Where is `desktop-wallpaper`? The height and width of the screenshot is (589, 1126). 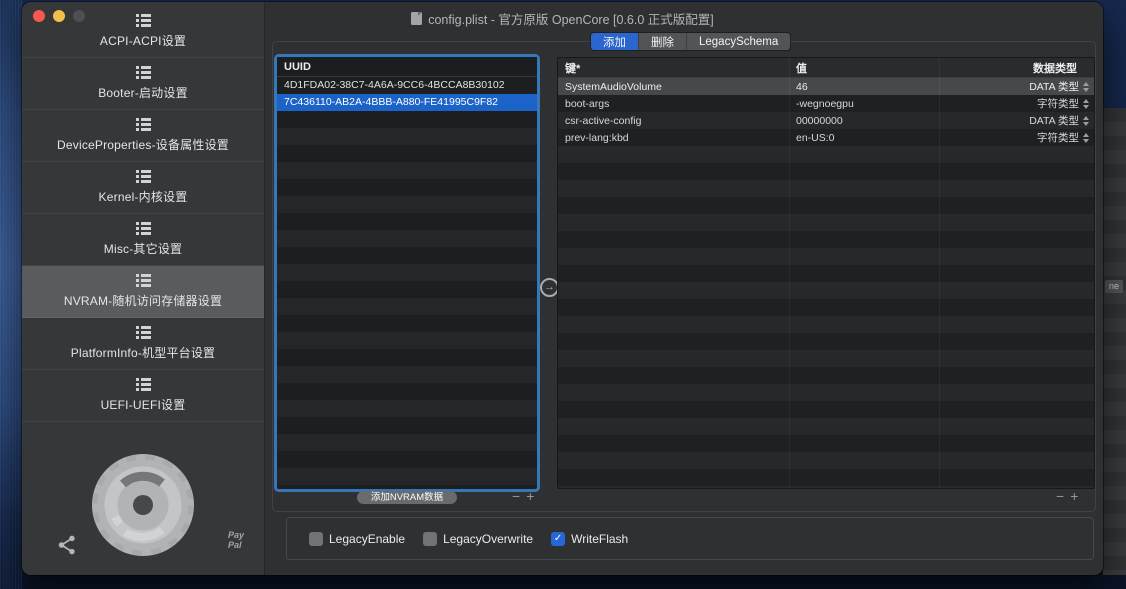 desktop-wallpaper is located at coordinates (11, 294).